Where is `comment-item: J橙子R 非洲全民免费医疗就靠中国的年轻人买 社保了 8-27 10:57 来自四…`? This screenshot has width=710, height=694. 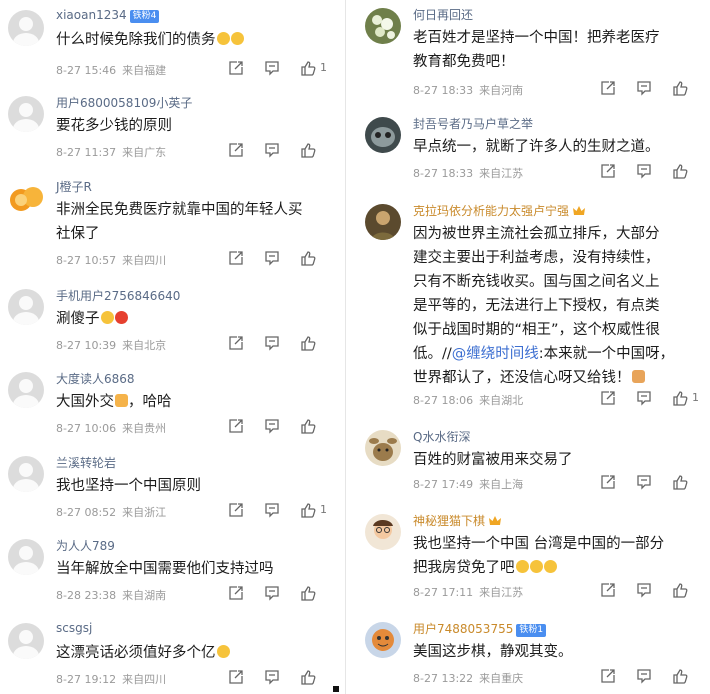 comment-item: J橙子R 非洲全民免费医疗就靠中国的年轻人买 社保了 8-27 10:57 来自四… is located at coordinates (169, 228).